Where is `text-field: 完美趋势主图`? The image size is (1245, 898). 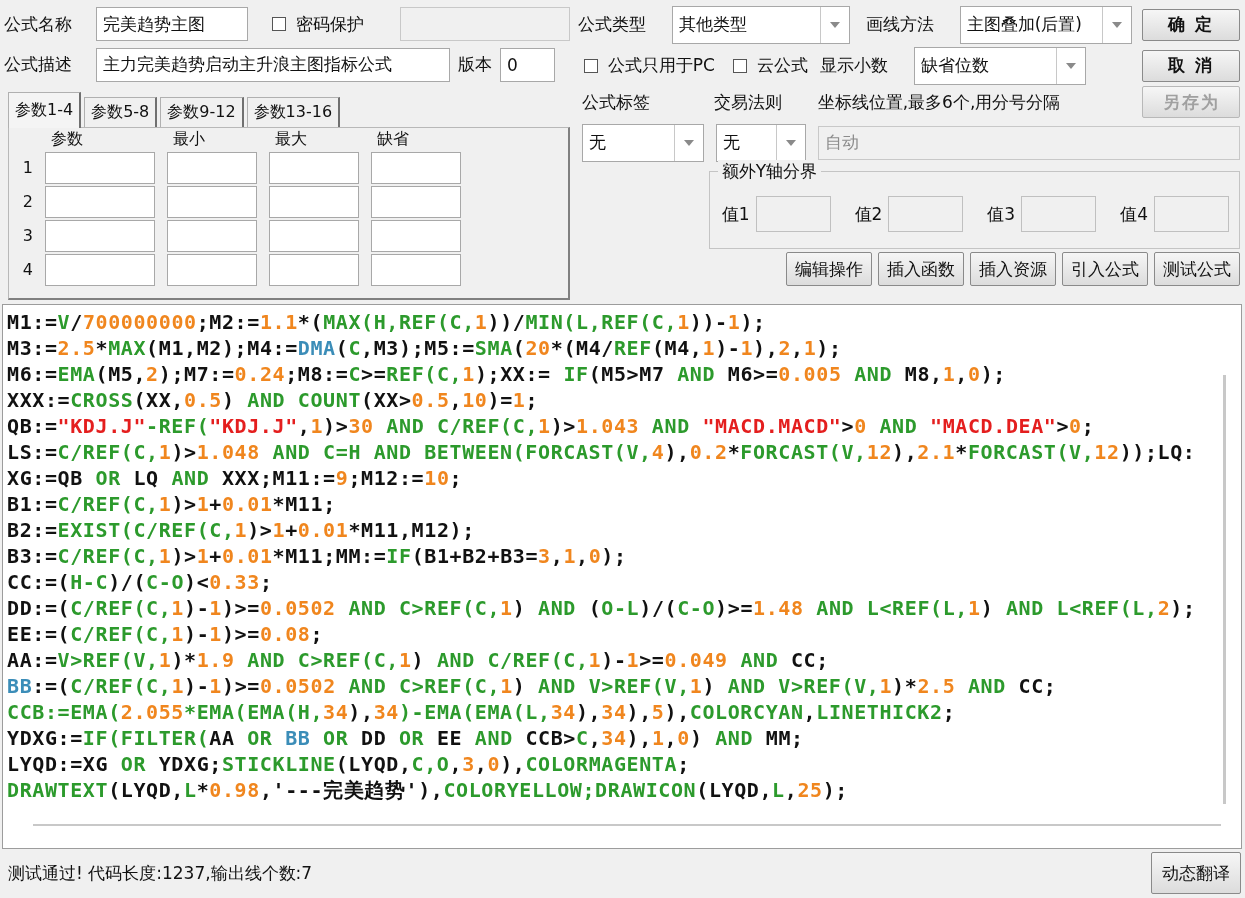 text-field: 完美趋势主图 is located at coordinates (172, 24).